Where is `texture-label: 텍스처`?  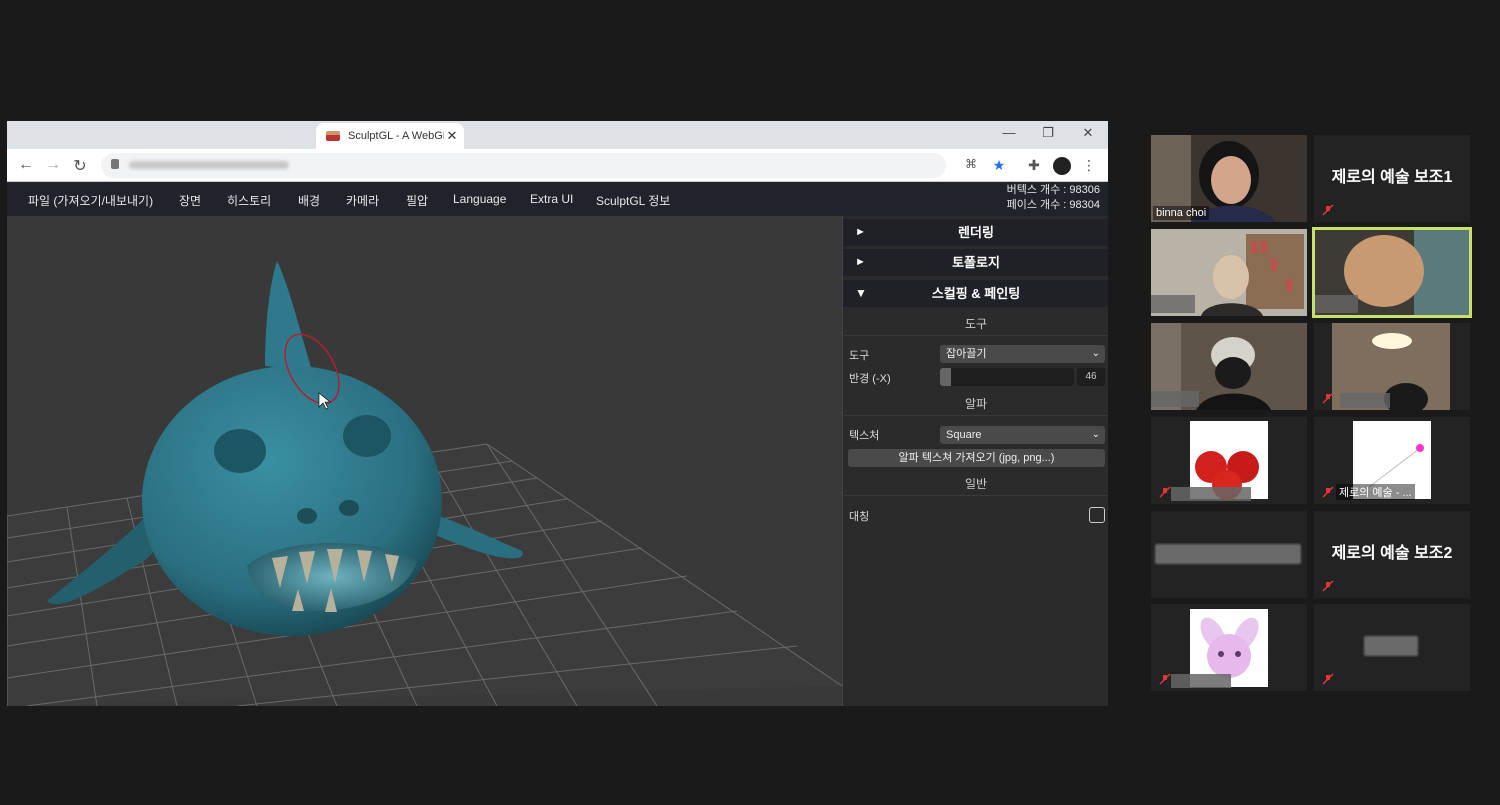 texture-label: 텍스처 is located at coordinates (864, 436).